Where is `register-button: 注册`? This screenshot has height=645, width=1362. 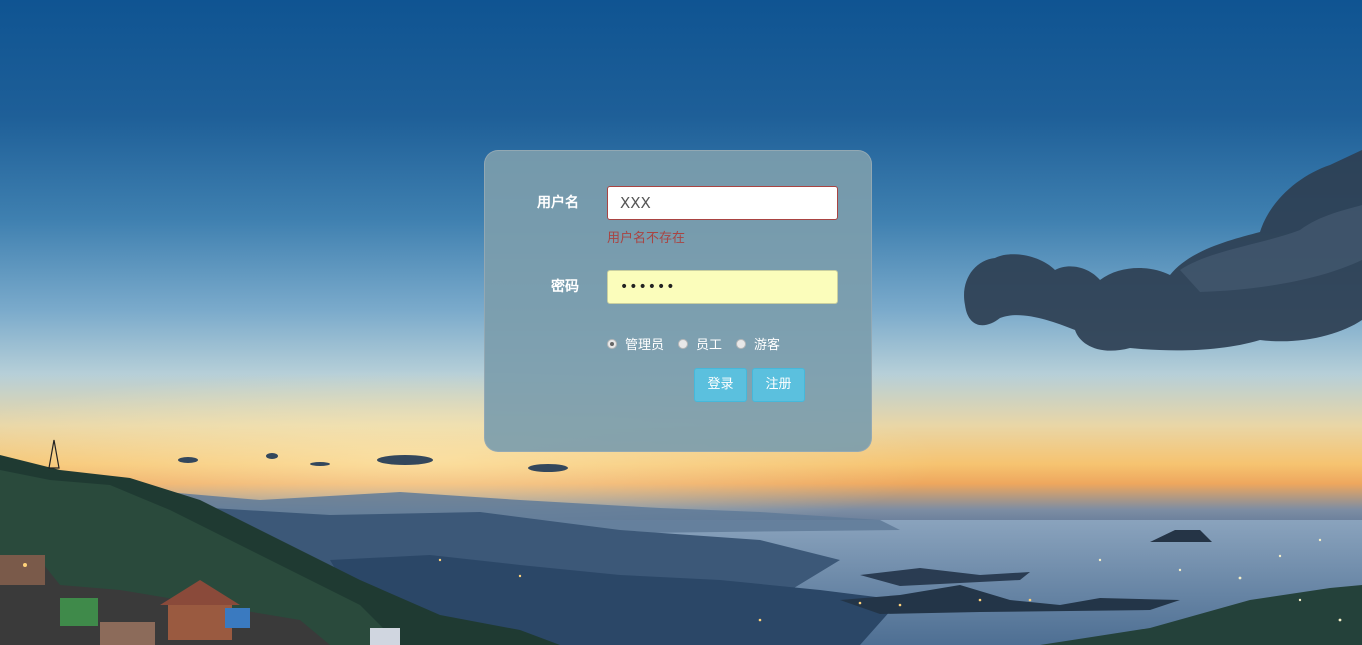 register-button: 注册 is located at coordinates (778, 385).